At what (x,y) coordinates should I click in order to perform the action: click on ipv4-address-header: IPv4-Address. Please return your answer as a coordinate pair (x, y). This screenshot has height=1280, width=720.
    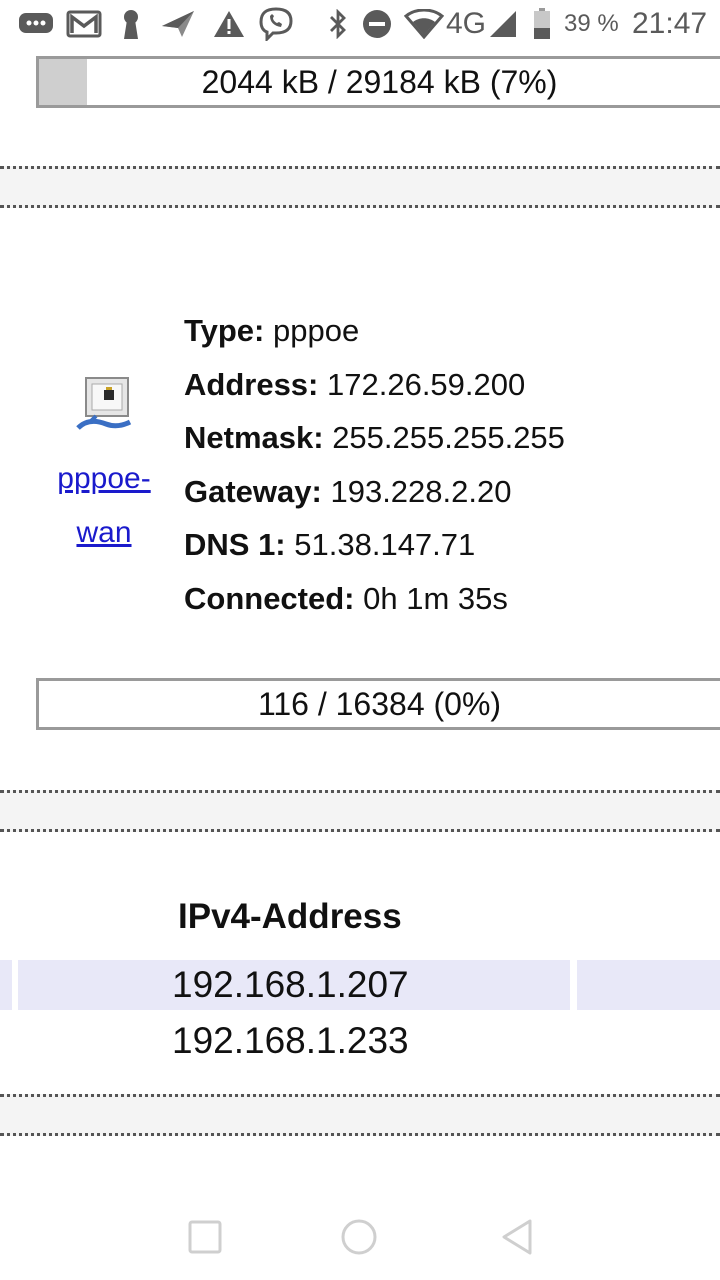
    Looking at the image, I should click on (290, 916).